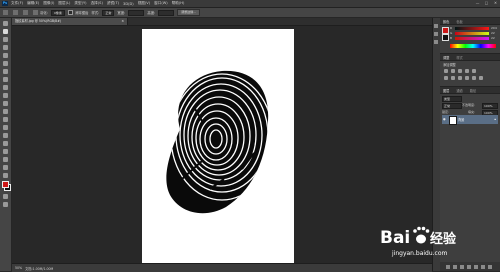 The width and height of the screenshot is (500, 272). Describe the element at coordinates (128, 4) in the screenshot. I see `menu-3d: 3D(D)` at that location.